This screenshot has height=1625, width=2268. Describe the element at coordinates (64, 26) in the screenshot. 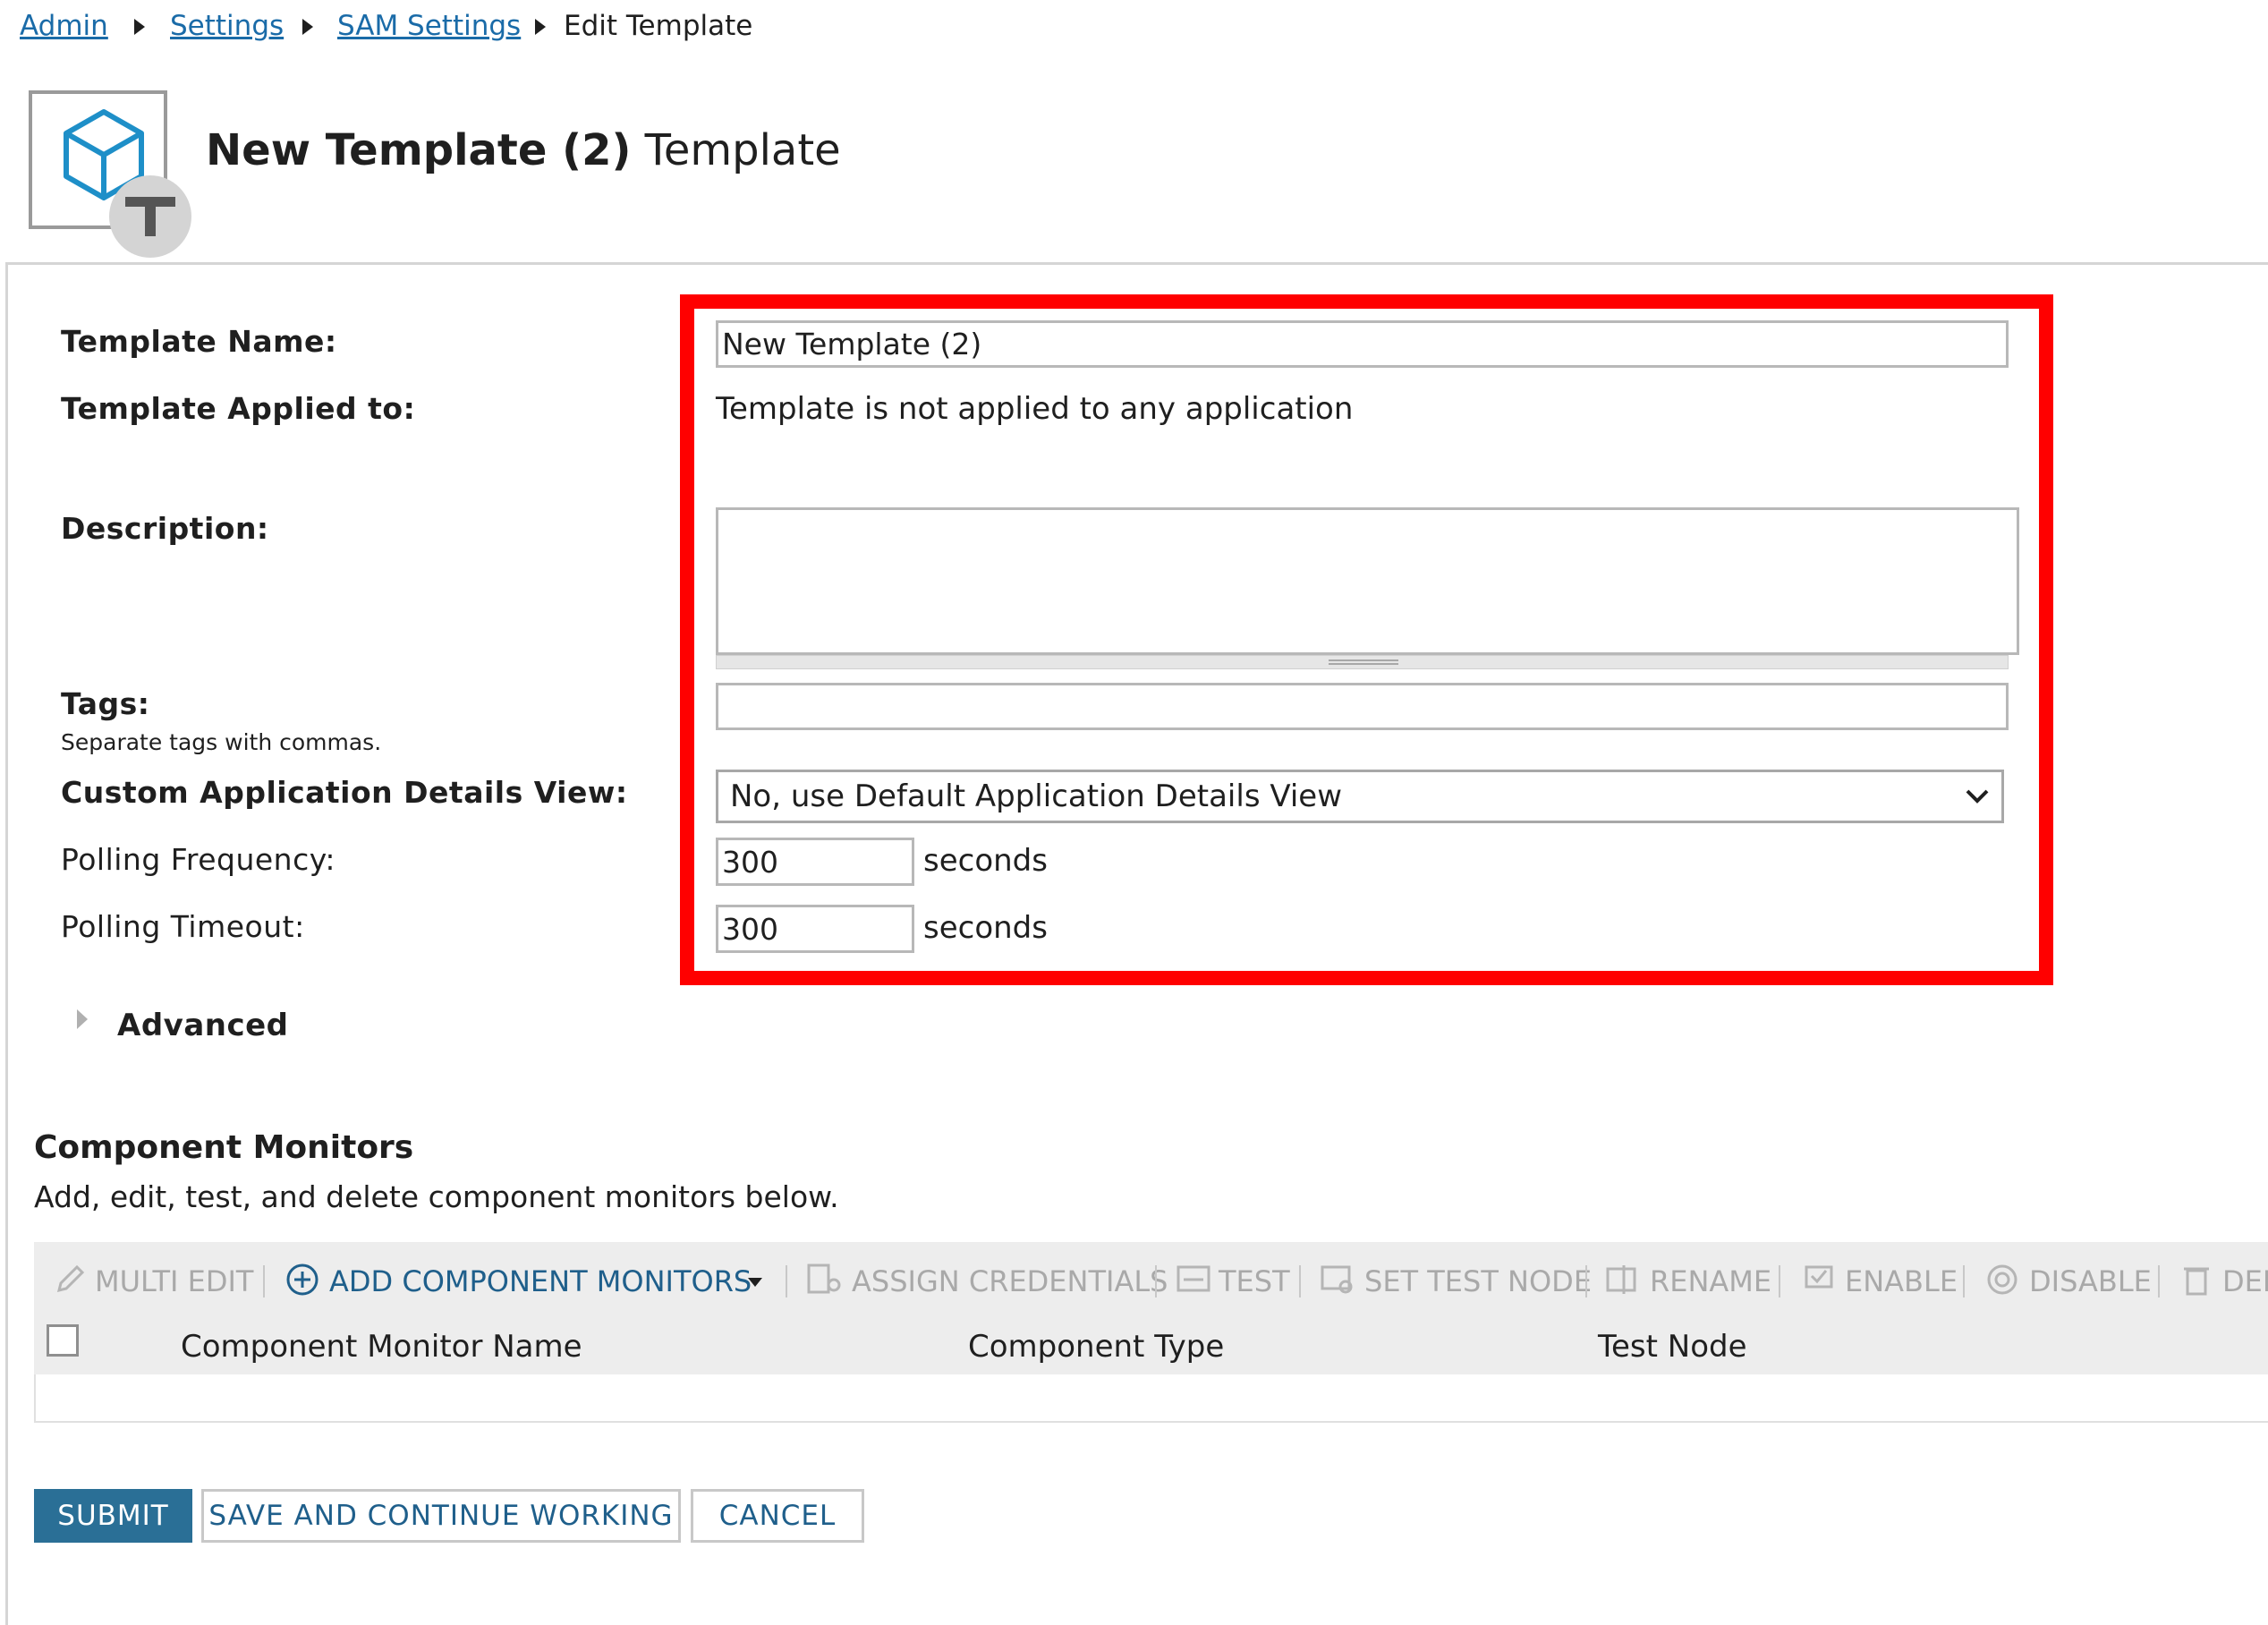

I see `breadcrumb-admin-link: Admin` at that location.